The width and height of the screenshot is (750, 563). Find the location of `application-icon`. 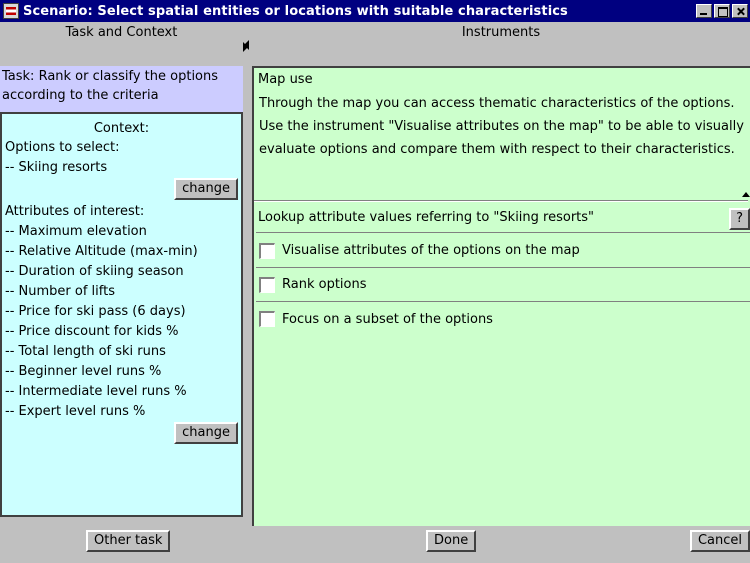

application-icon is located at coordinates (11, 11).